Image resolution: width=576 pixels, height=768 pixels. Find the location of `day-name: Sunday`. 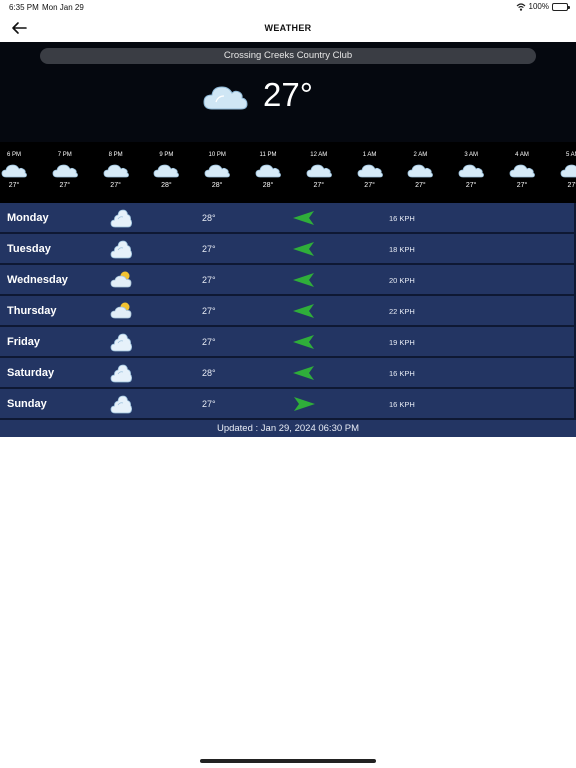

day-name: Sunday is located at coordinates (27, 404).